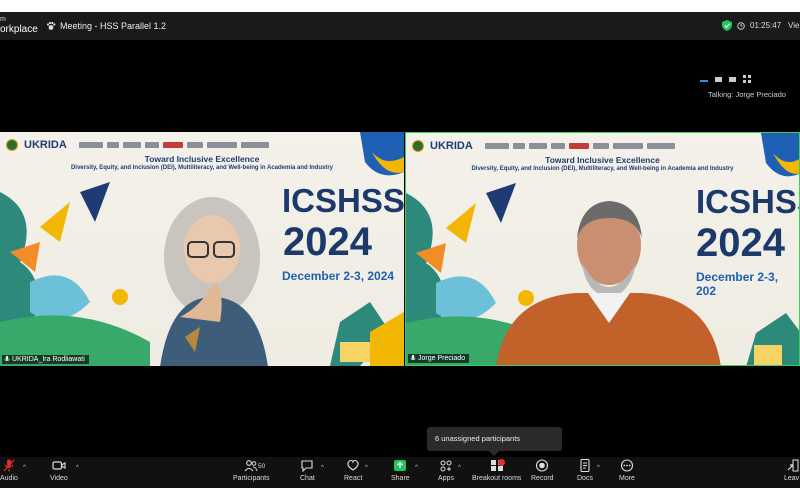 This screenshot has height=500, width=800. Describe the element at coordinates (343, 200) in the screenshot. I see `event-name: ICSHSS` at that location.